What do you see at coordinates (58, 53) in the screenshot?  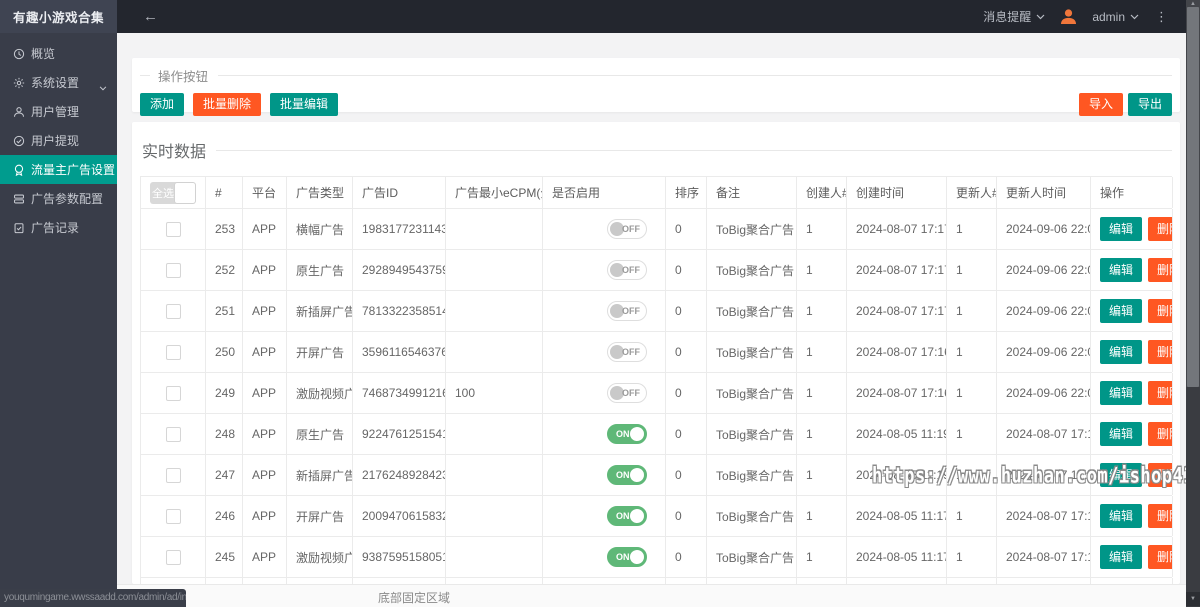 I see `sidebar-item-1: 概览` at bounding box center [58, 53].